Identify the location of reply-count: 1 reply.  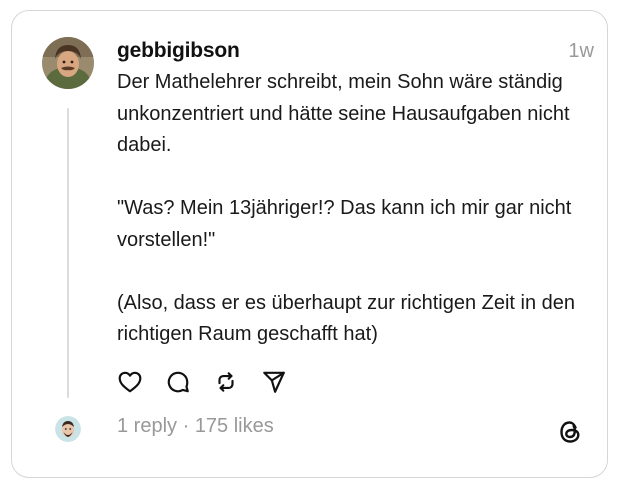
(147, 426).